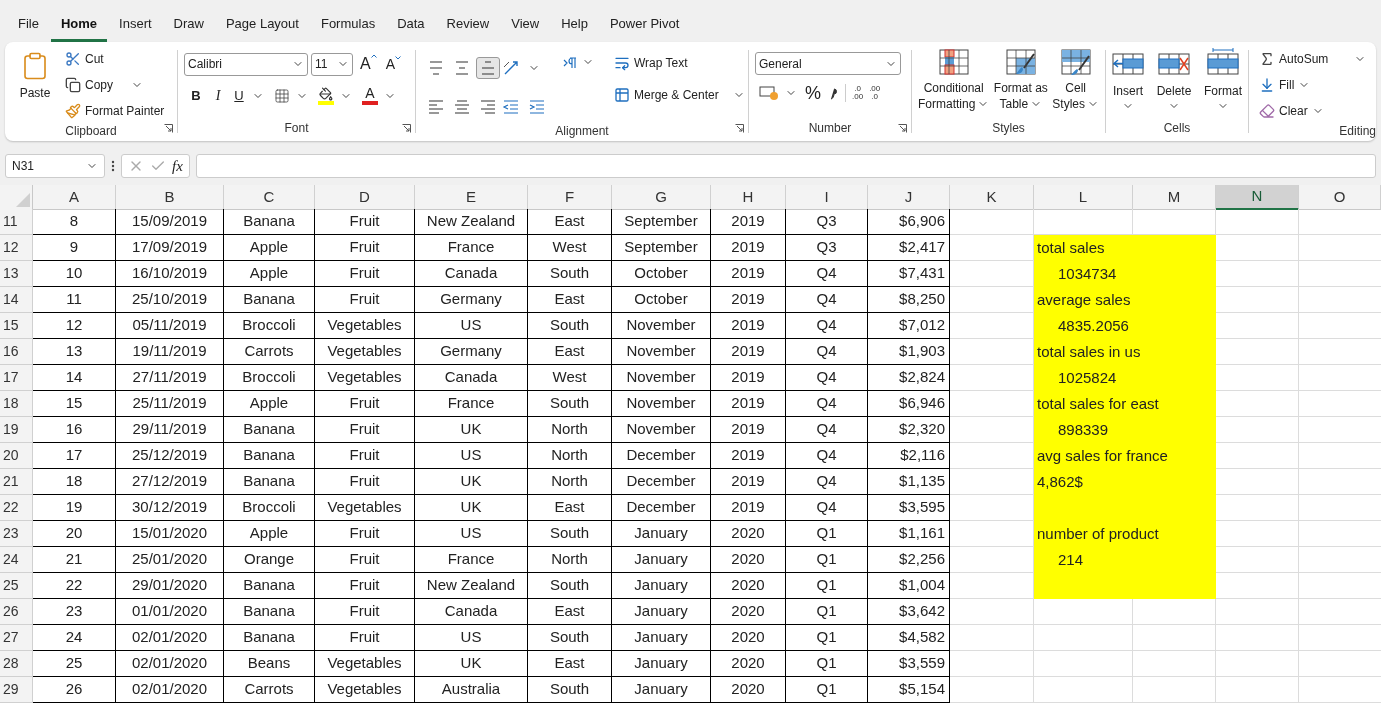  I want to click on cut-button: Cut, so click(115, 59).